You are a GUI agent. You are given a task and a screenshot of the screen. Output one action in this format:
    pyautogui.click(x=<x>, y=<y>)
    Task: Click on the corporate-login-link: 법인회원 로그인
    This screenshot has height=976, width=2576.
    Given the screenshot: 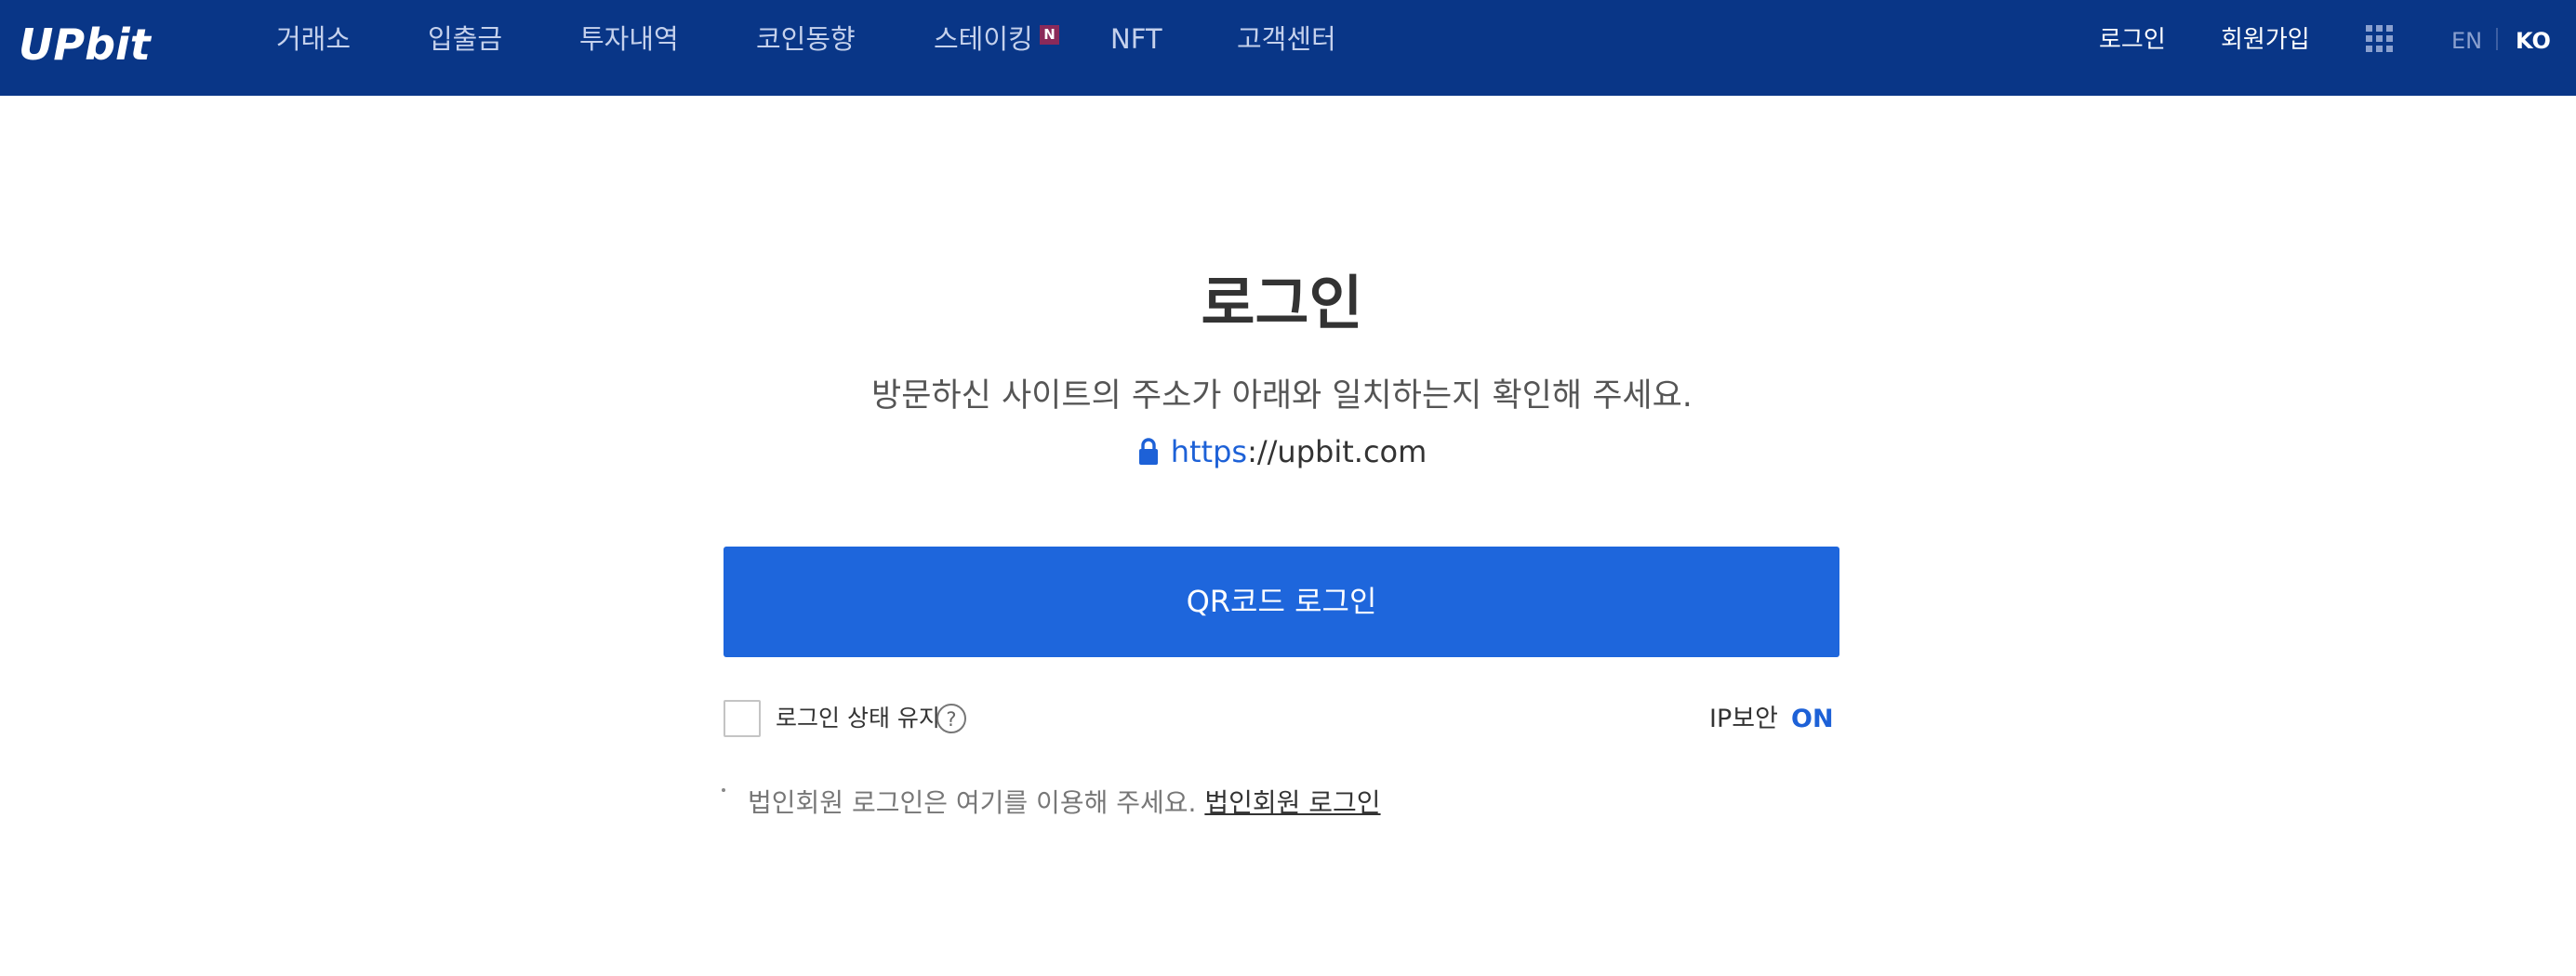 What is the action you would take?
    pyautogui.click(x=1292, y=802)
    